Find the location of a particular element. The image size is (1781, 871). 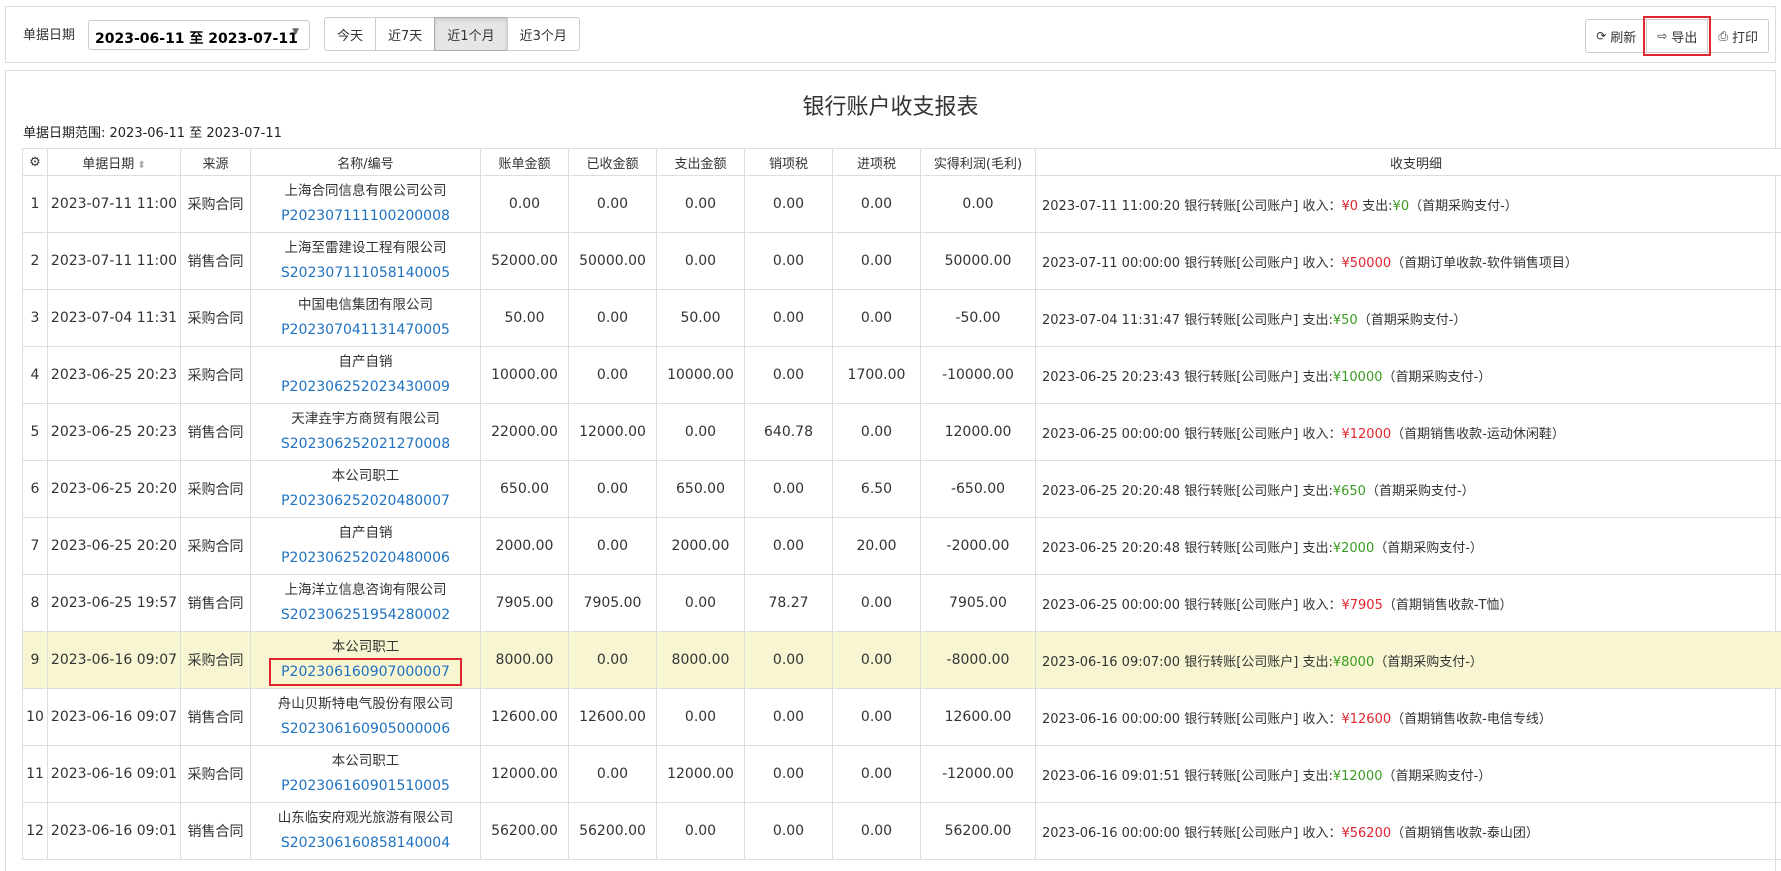

paid-amount: 0.00 is located at coordinates (700, 432).